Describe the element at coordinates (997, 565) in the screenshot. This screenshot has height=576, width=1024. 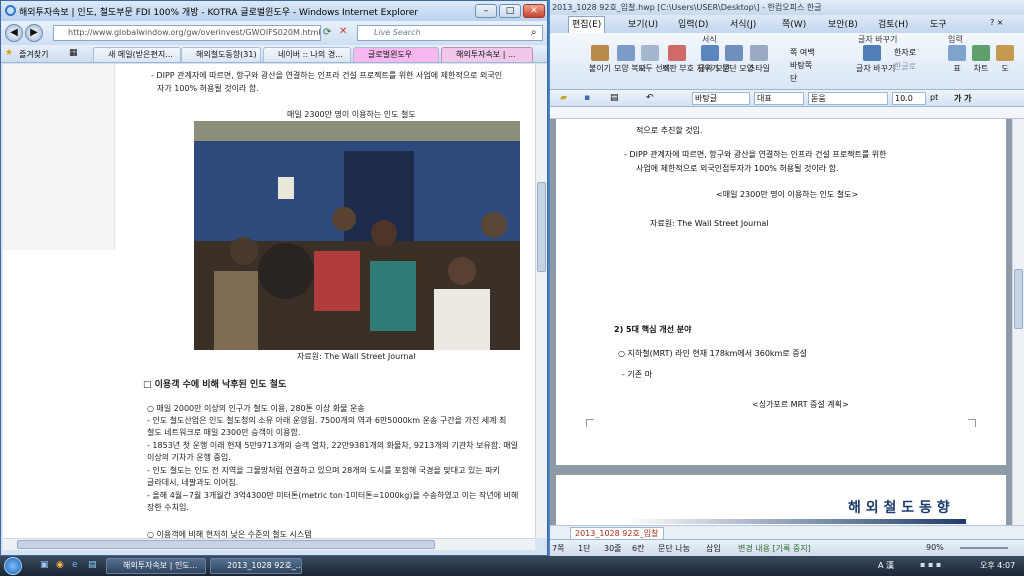
I see `clock: 오후 4:07` at that location.